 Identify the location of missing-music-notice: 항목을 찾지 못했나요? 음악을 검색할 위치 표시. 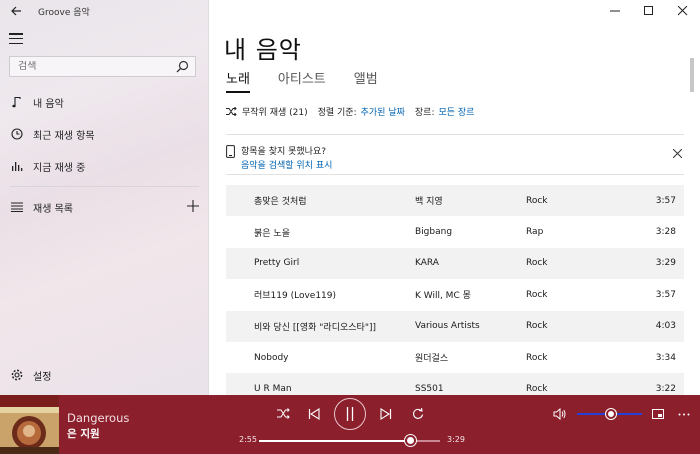
(455, 154).